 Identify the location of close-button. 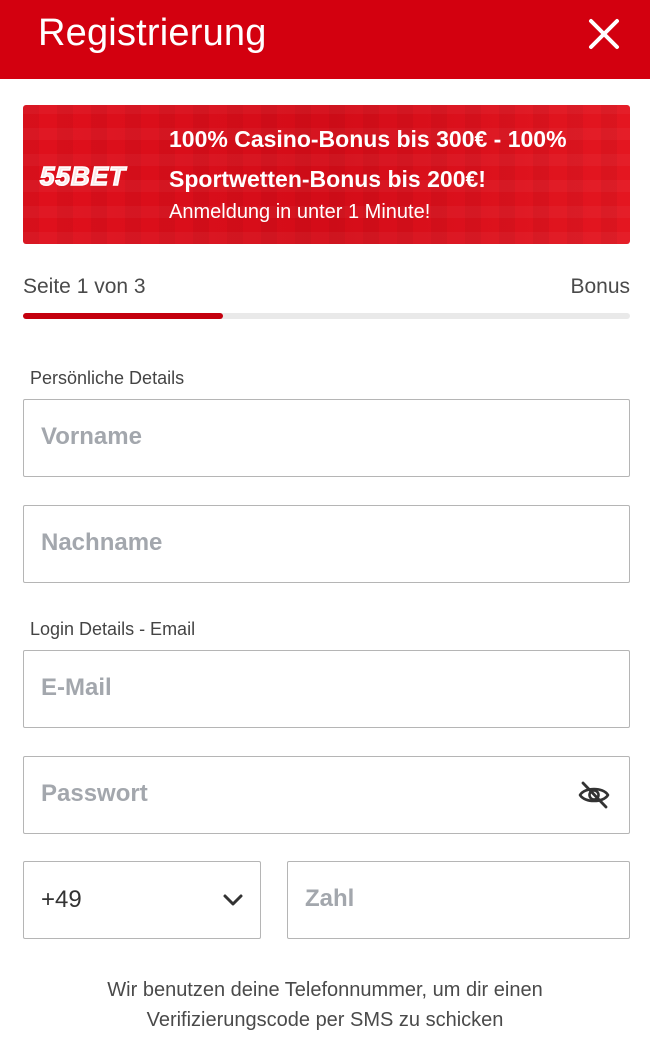
(604, 34).